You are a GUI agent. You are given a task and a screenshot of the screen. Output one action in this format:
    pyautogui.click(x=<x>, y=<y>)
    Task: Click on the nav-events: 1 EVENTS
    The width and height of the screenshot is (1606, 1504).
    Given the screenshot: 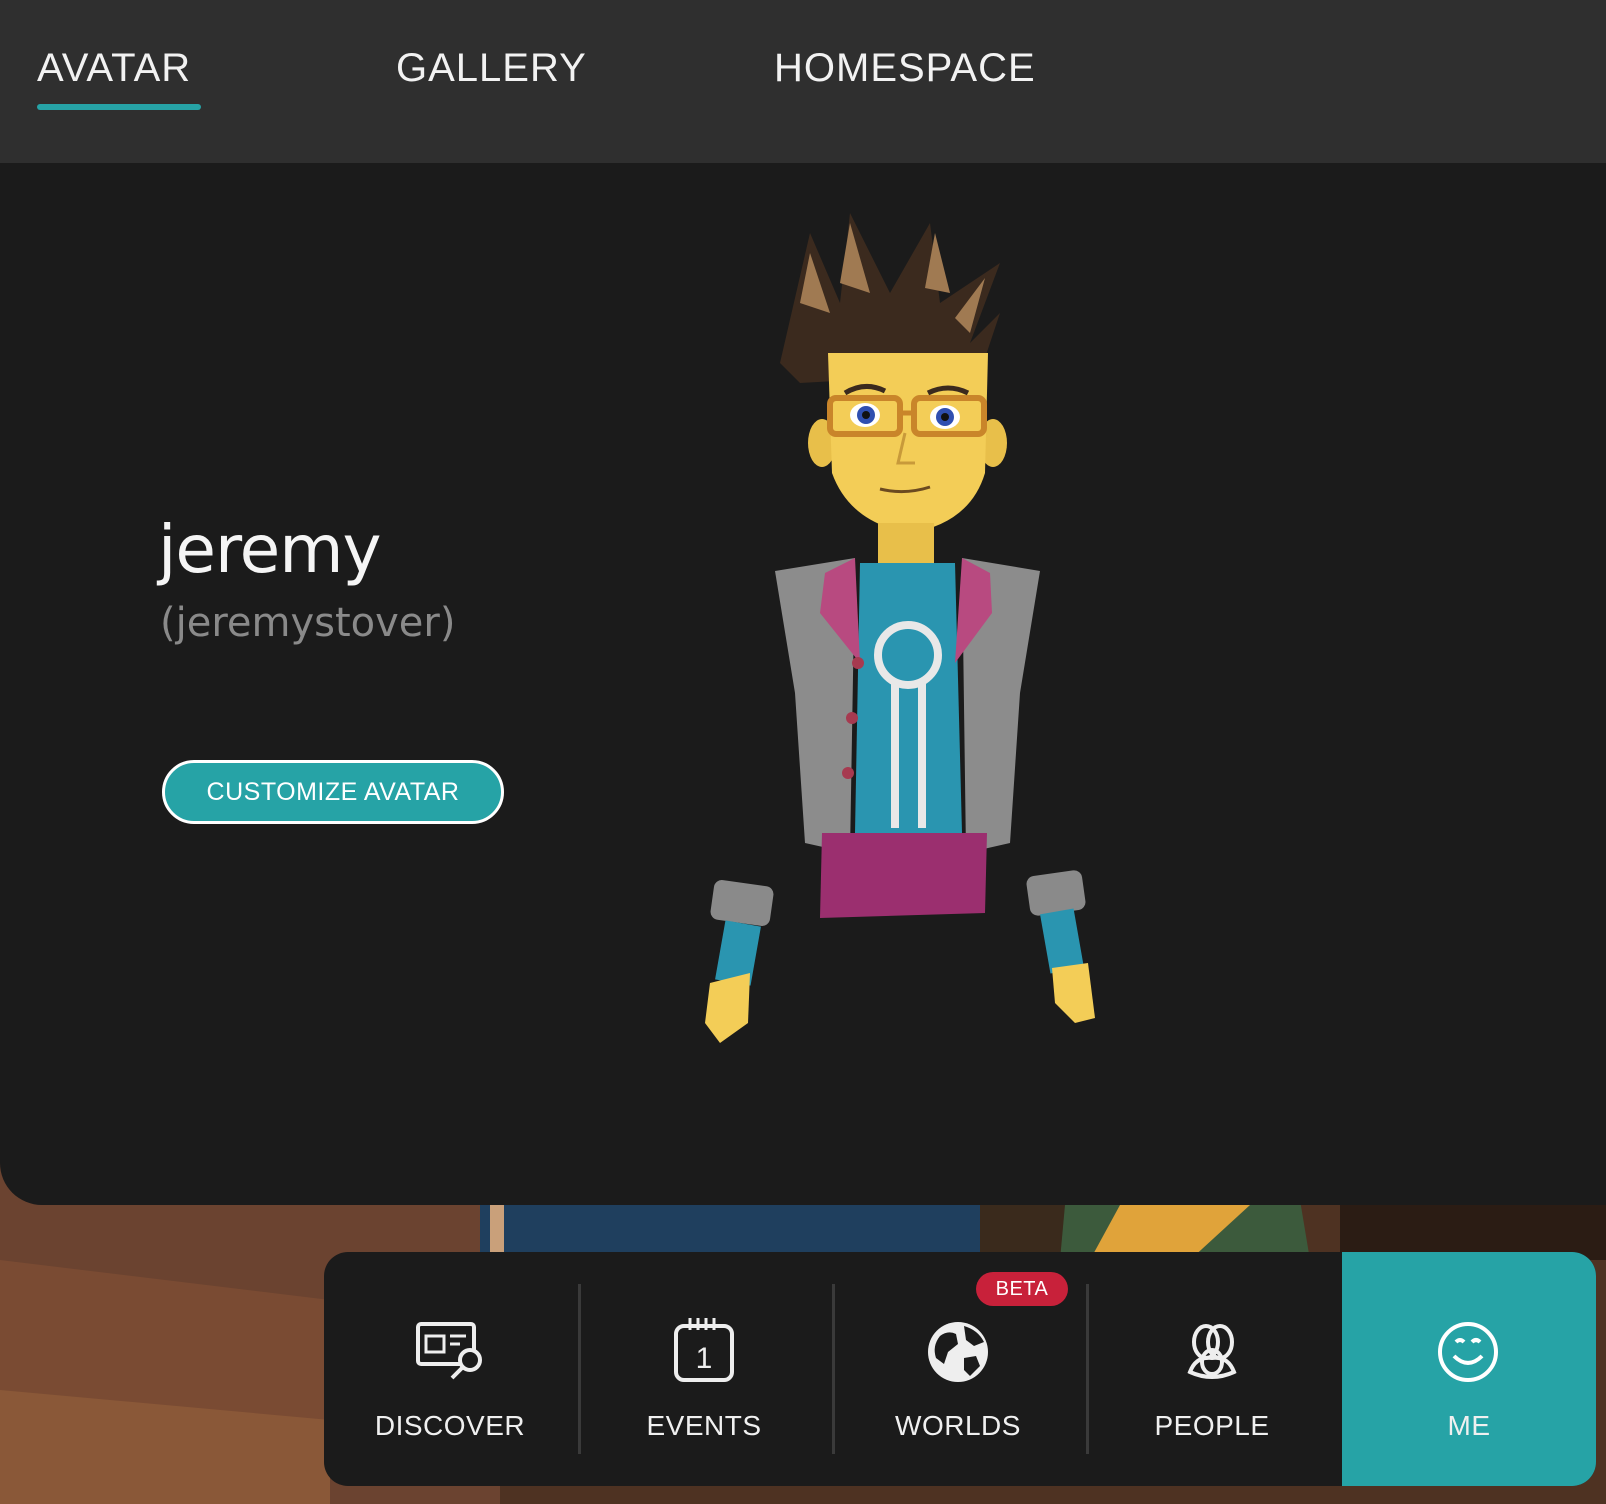 What is the action you would take?
    pyautogui.click(x=704, y=1369)
    